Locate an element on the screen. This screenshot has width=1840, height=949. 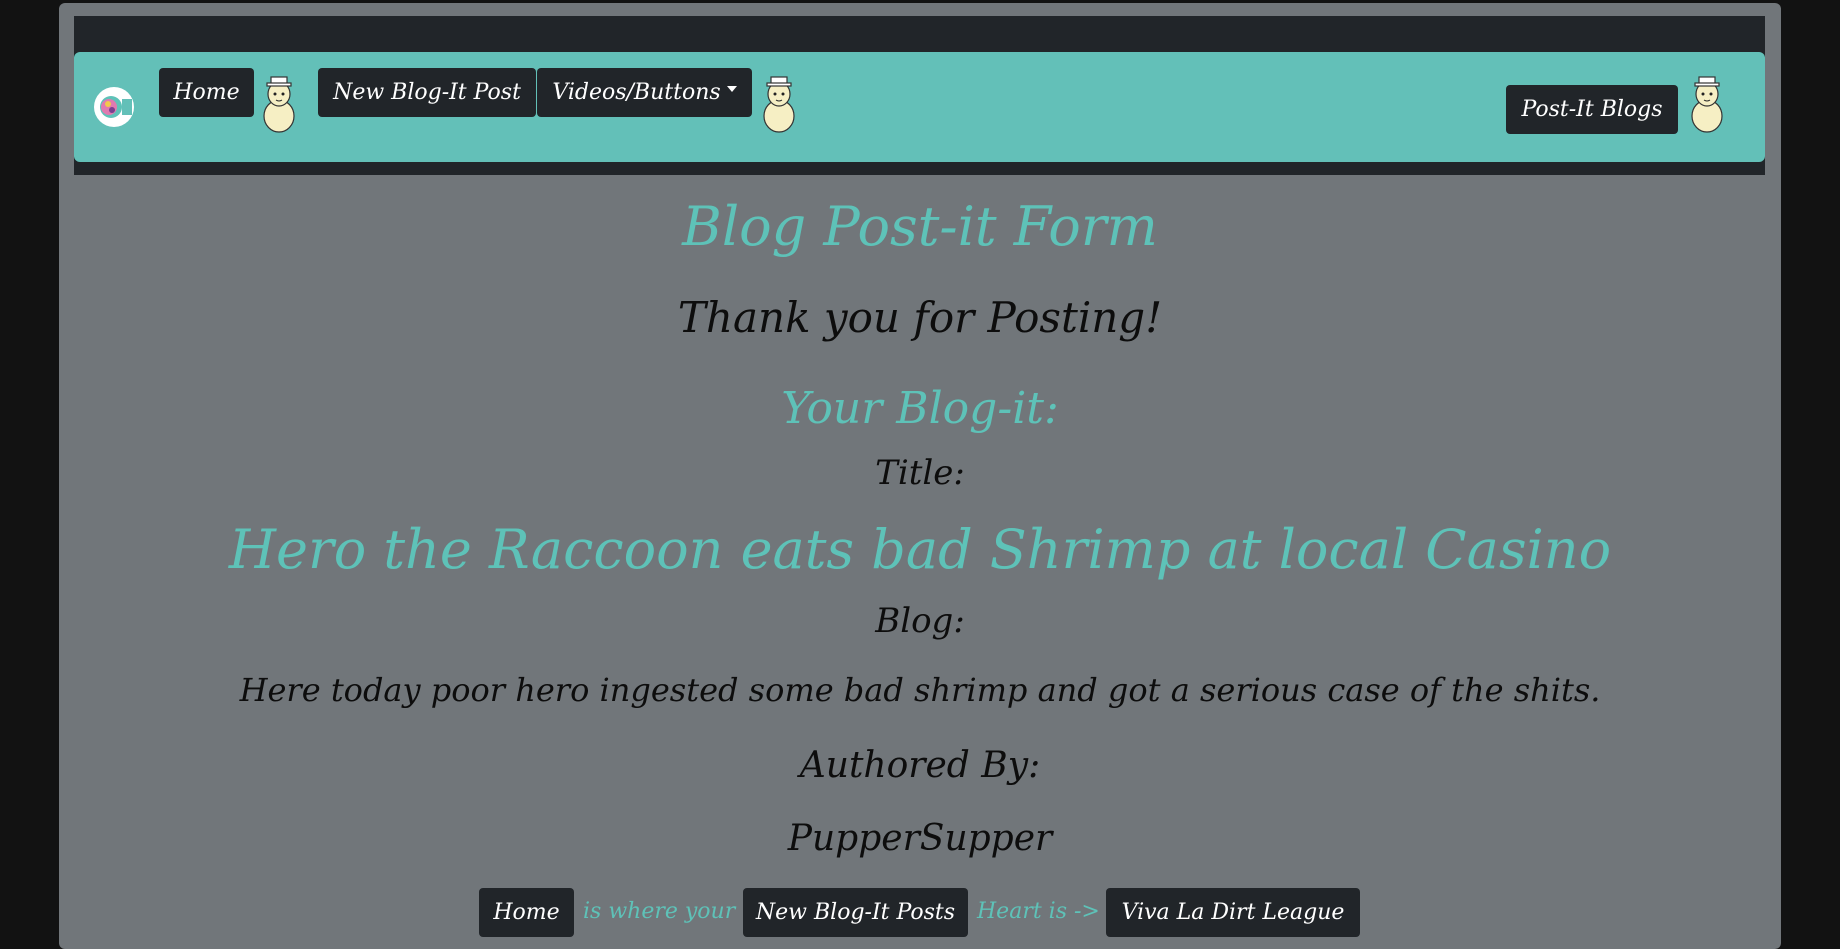
thanks-message: Thank you for Posting! is located at coordinates (920, 317).